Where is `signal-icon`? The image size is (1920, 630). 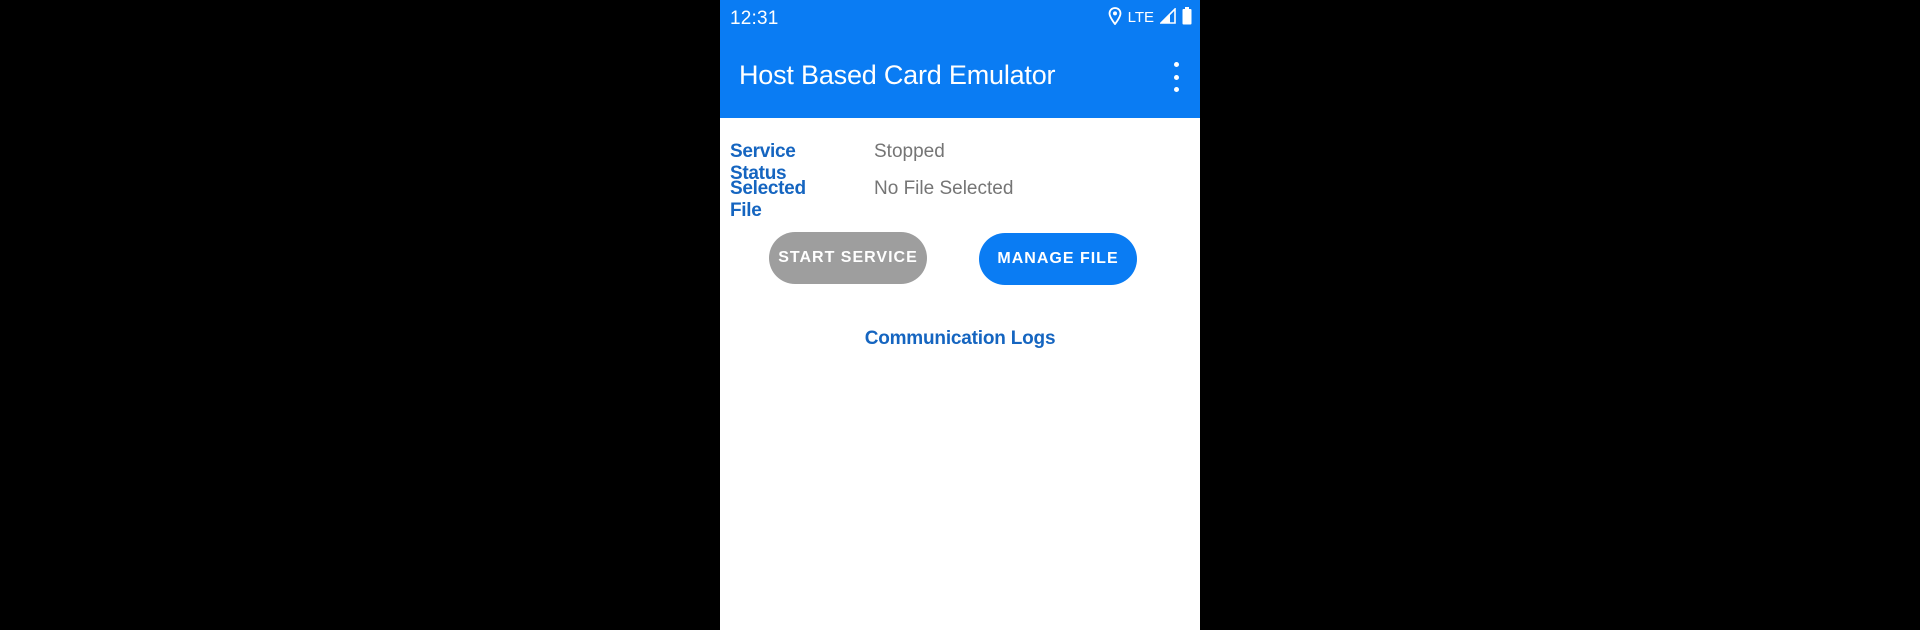 signal-icon is located at coordinates (1167, 17).